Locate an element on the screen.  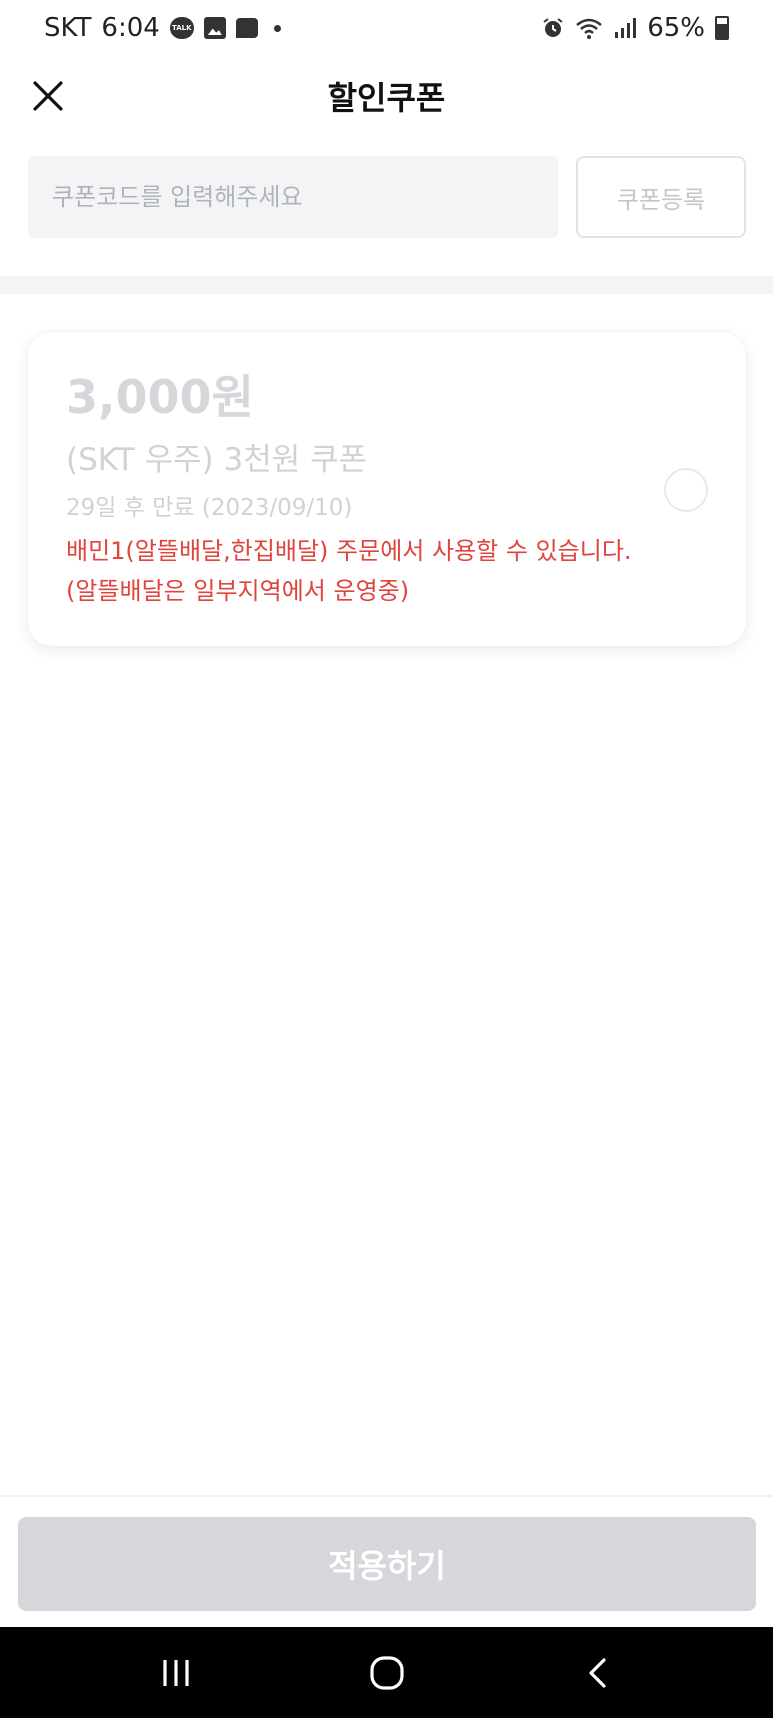
status-left: SKT 6:04 TALK is located at coordinates (162, 28).